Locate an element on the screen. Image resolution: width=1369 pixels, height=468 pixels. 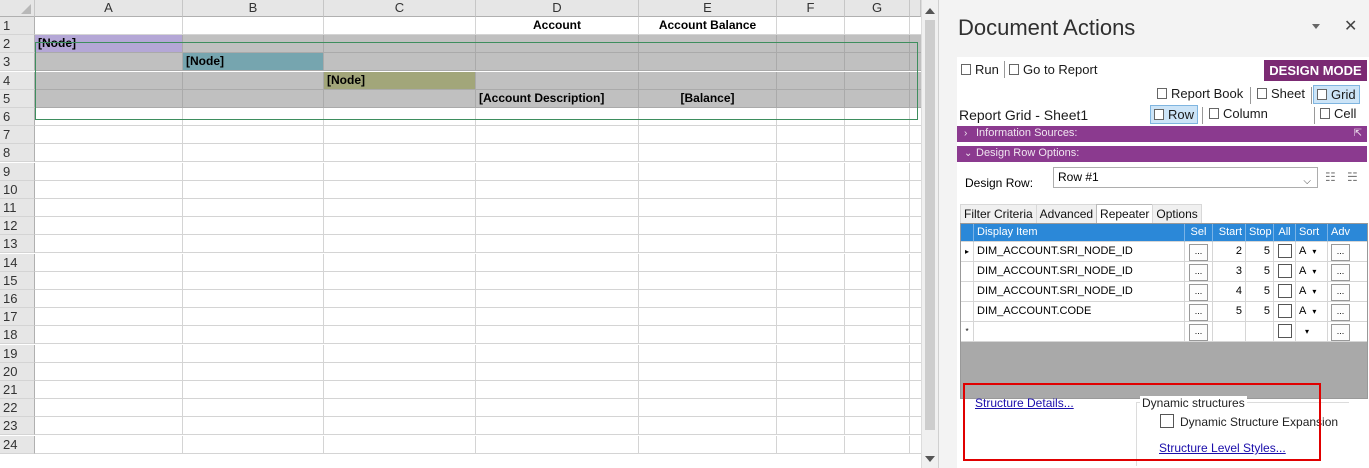
cell-c24 is located at coordinates (400, 444).